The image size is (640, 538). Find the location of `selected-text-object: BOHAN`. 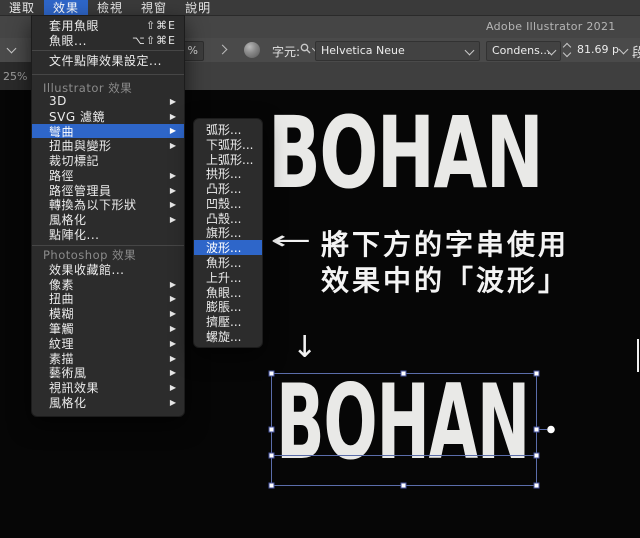

selected-text-object: BOHAN is located at coordinates (403, 423).